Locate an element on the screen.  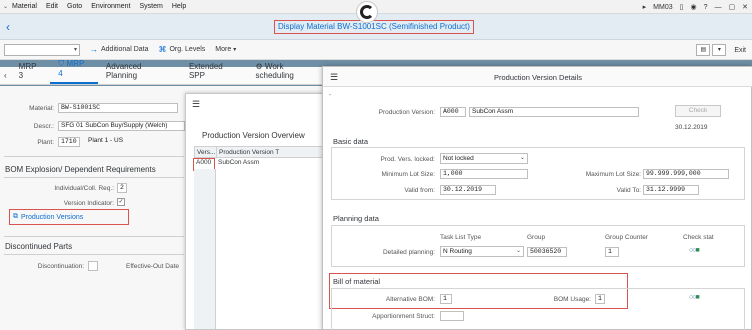
production-versions-label: Production Versions is located at coordinates (52, 217).